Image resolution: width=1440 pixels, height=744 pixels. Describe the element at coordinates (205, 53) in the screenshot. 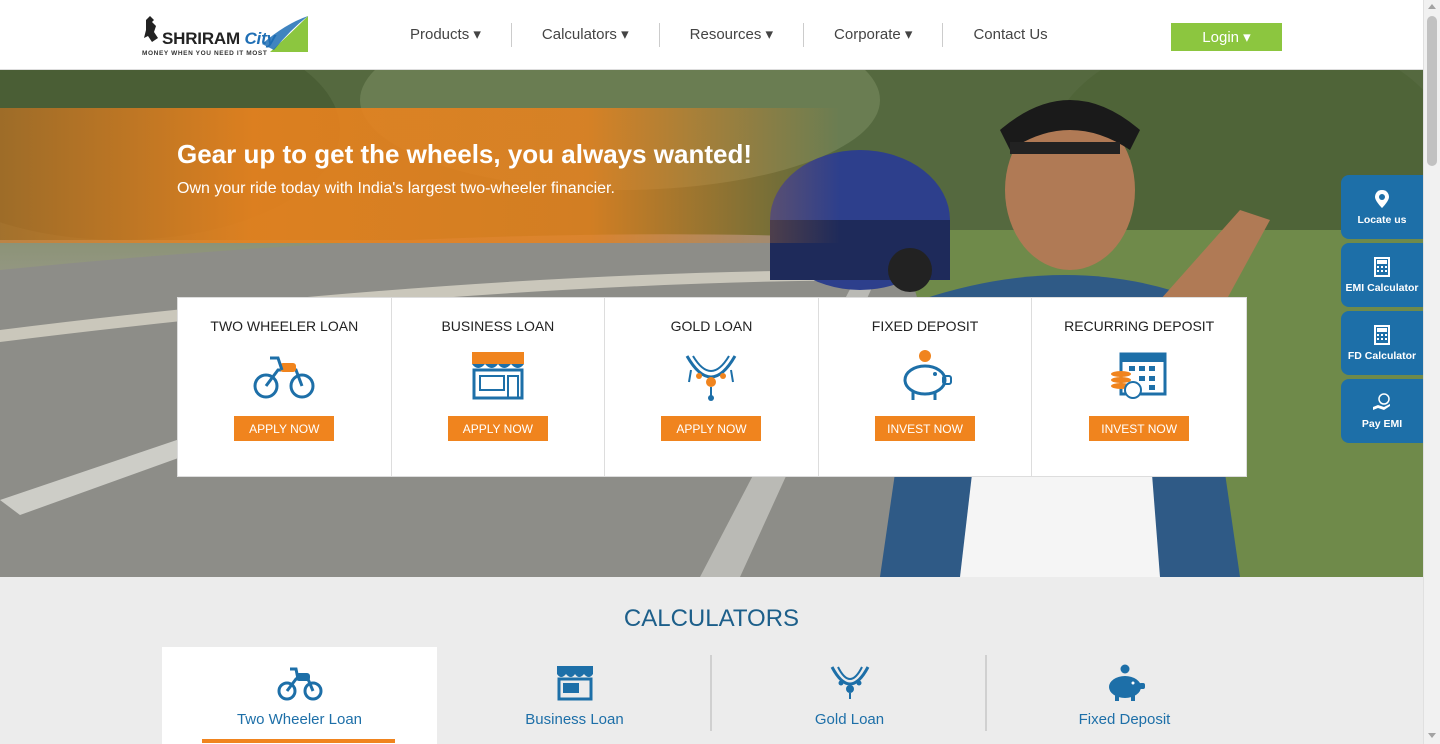

I see `logo-tagline: MONEY WHEN YOU NEED IT MOST` at that location.